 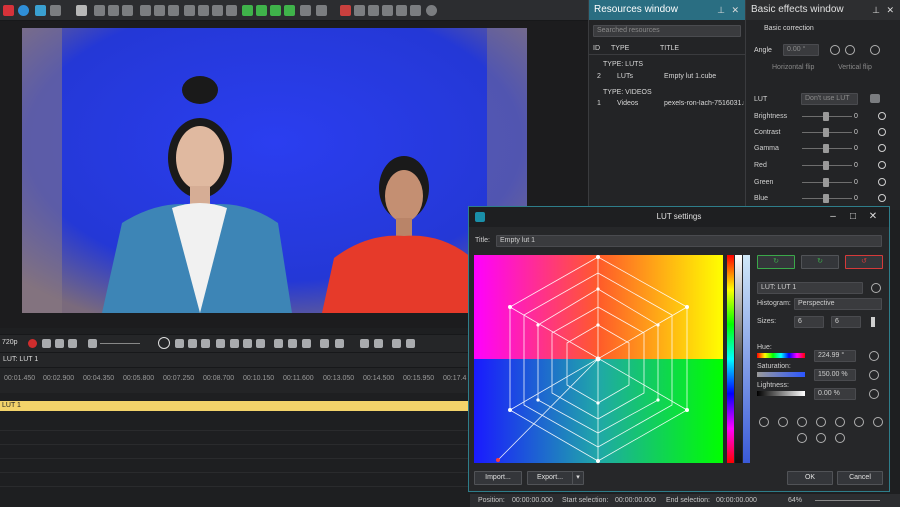 What do you see at coordinates (820, 262) in the screenshot?
I see `refresh-button: ↻` at bounding box center [820, 262].